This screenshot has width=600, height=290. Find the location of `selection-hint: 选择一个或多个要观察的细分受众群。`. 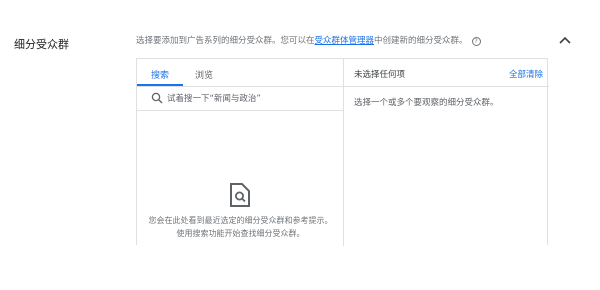

selection-hint: 选择一个或多个要观察的细分受众群。 is located at coordinates (426, 103).